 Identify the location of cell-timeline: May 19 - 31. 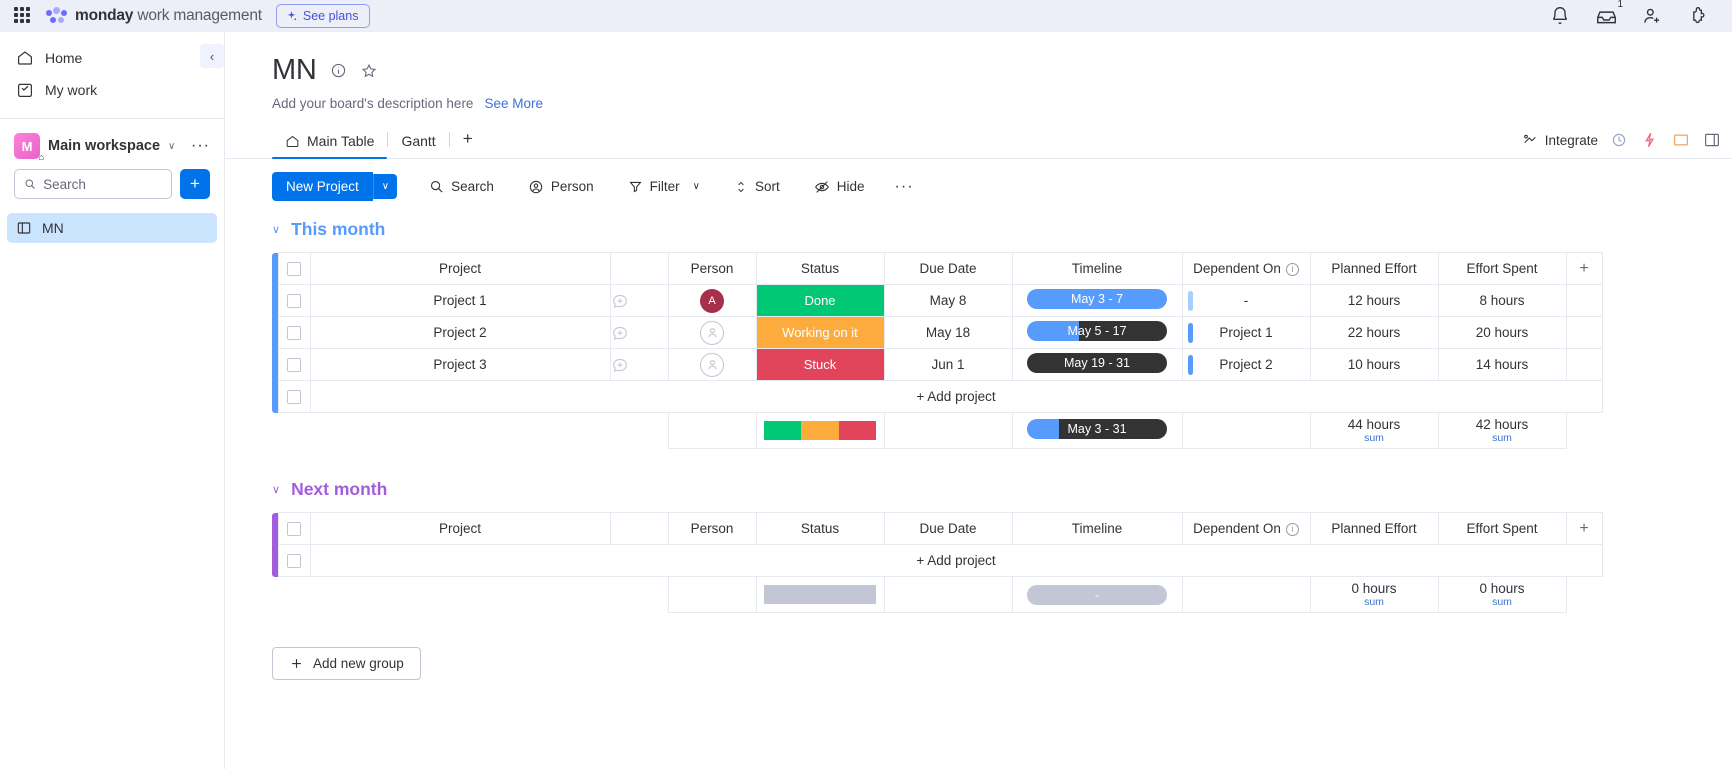
(1097, 364).